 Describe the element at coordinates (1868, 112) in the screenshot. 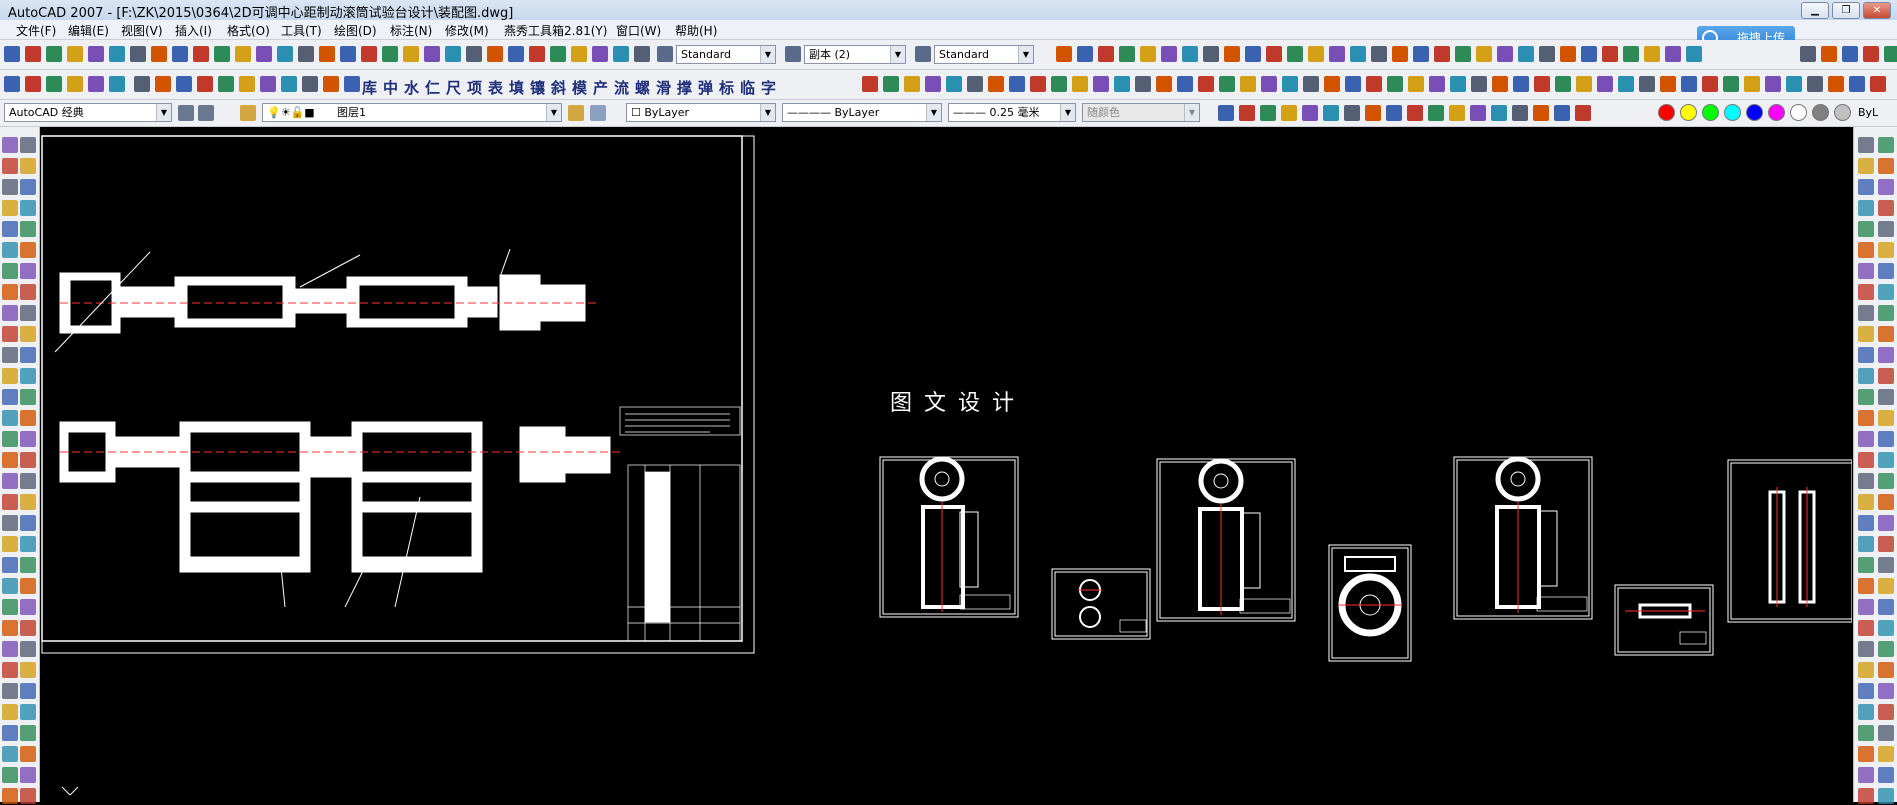

I see `bylayer-short-label: ByL` at that location.